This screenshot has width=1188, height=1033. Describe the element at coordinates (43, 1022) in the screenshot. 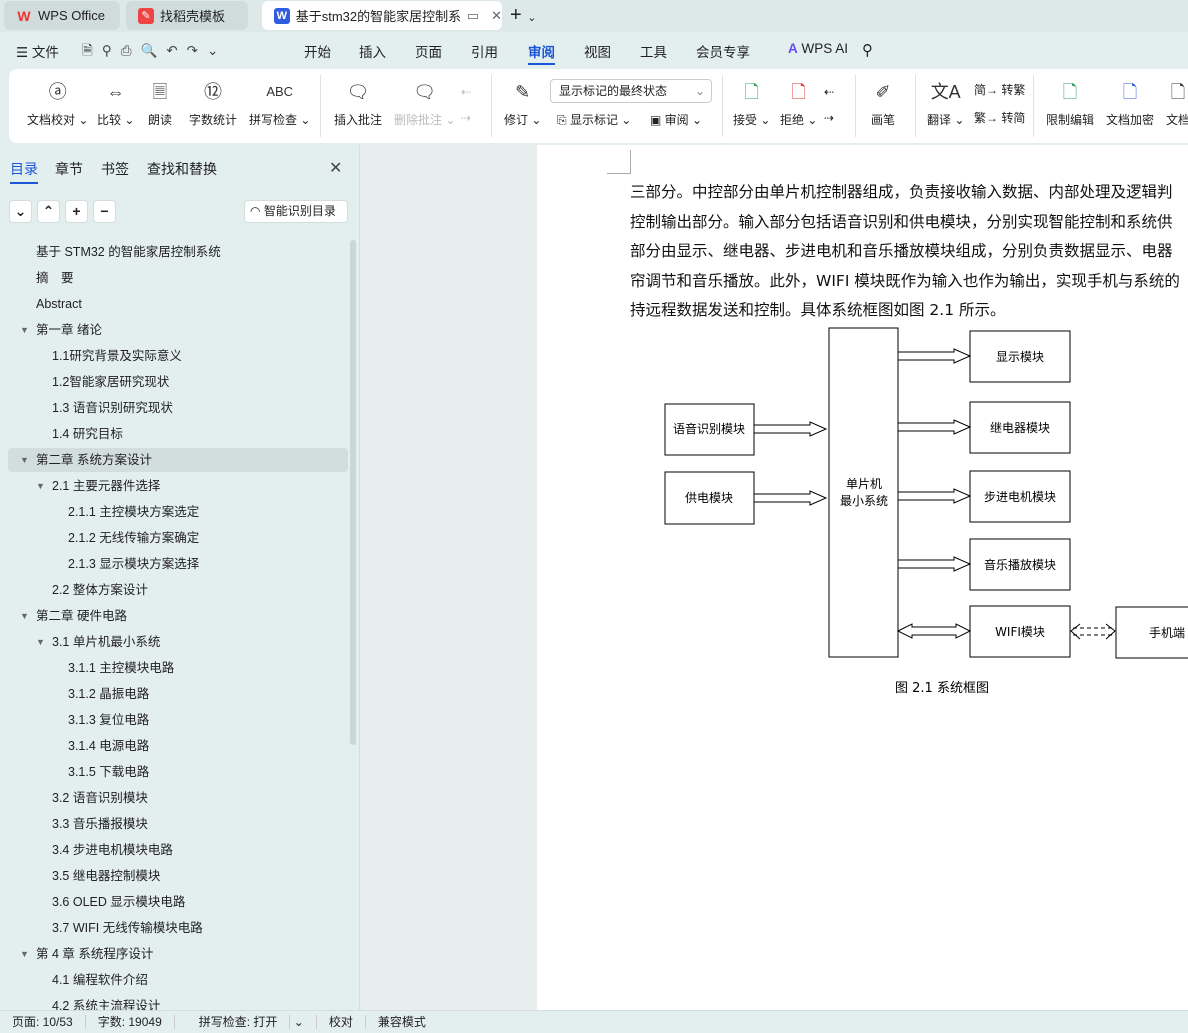

I see `page-indicator: 页面: 10/53` at that location.